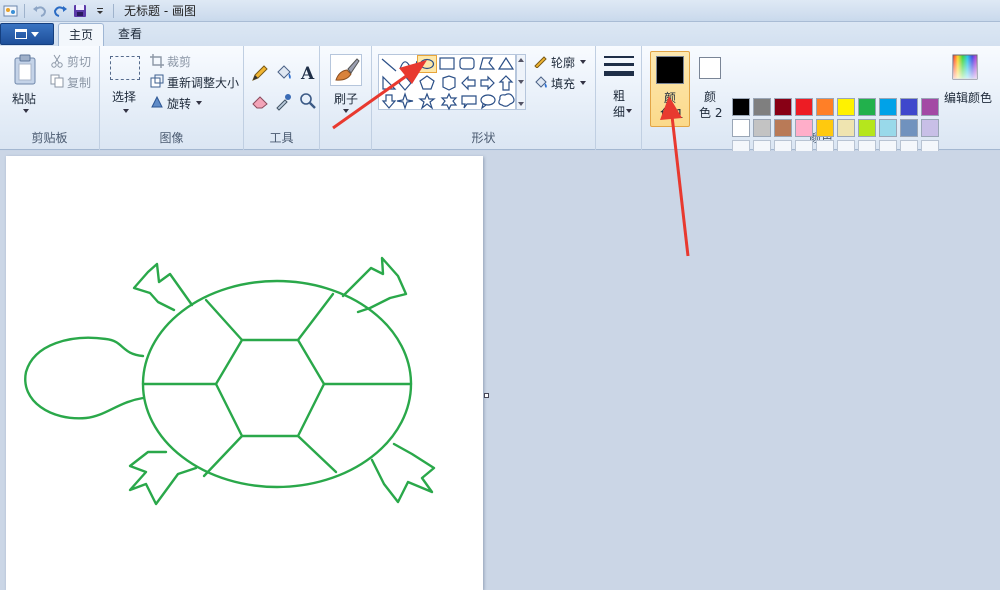 Image resolution: width=1000 pixels, height=590 pixels. What do you see at coordinates (541, 62) in the screenshot?
I see `outline-icon` at bounding box center [541, 62].